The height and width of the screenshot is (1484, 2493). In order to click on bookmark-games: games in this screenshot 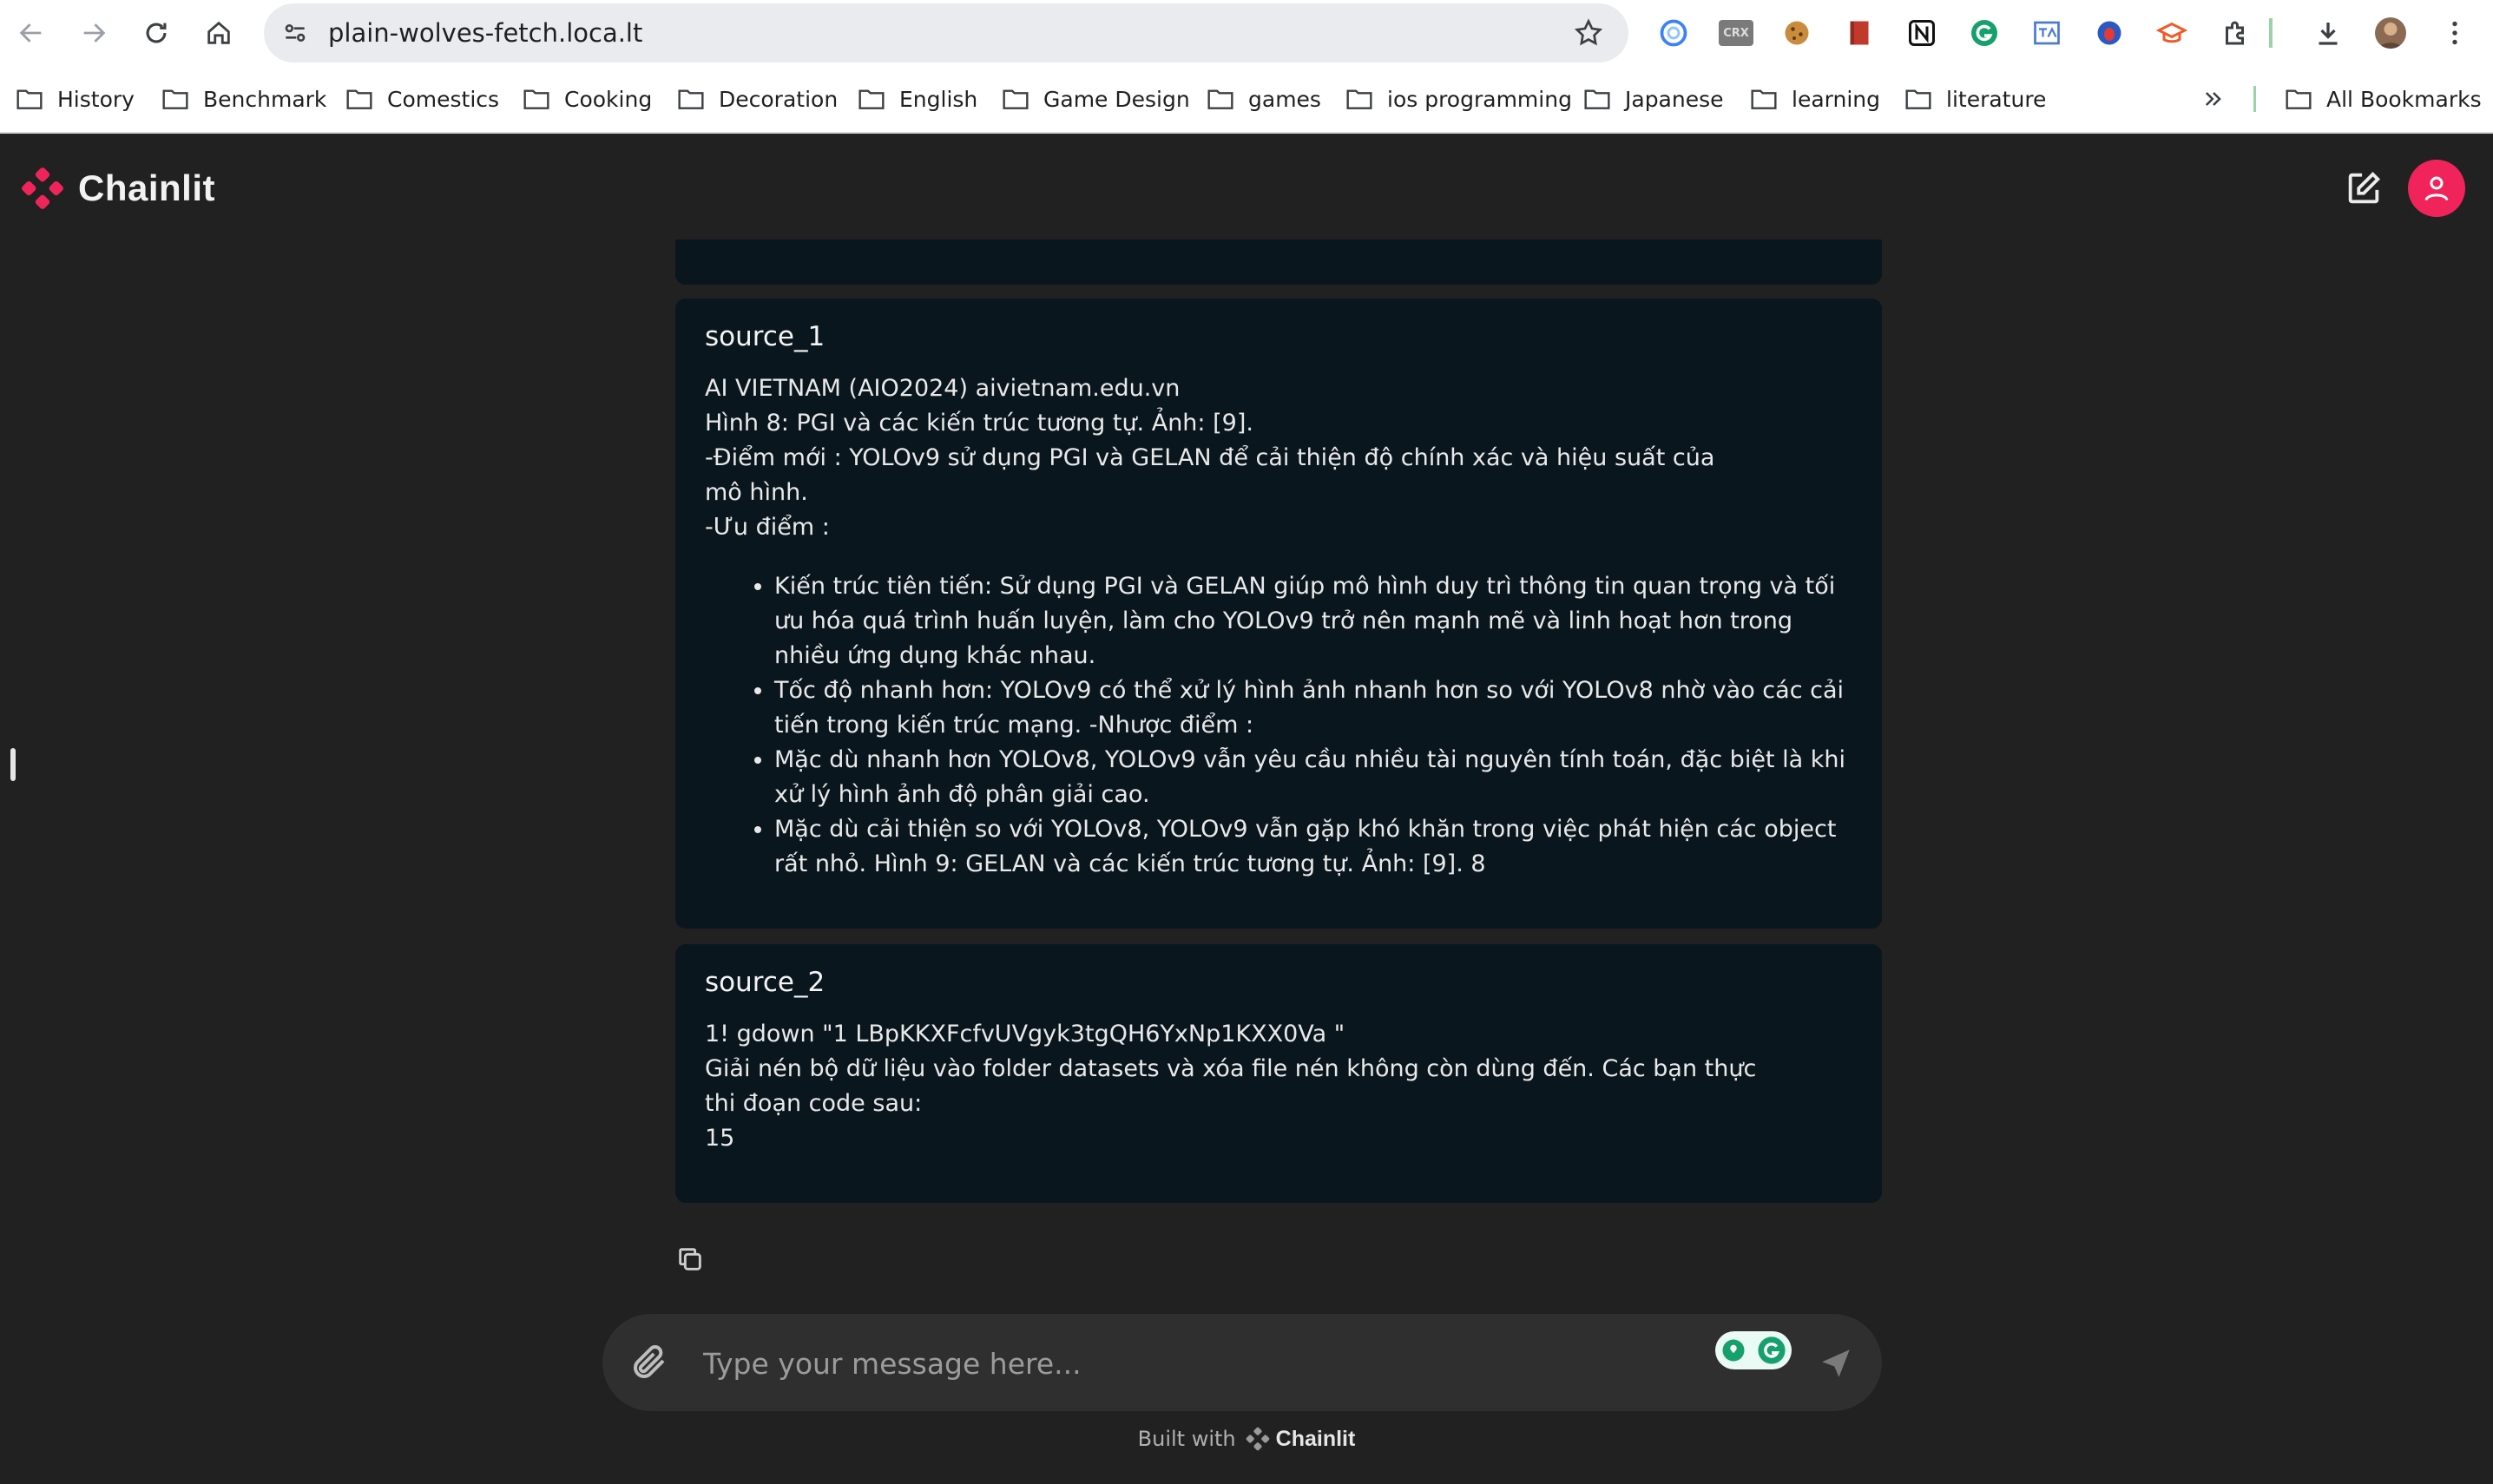, I will do `click(1264, 99)`.